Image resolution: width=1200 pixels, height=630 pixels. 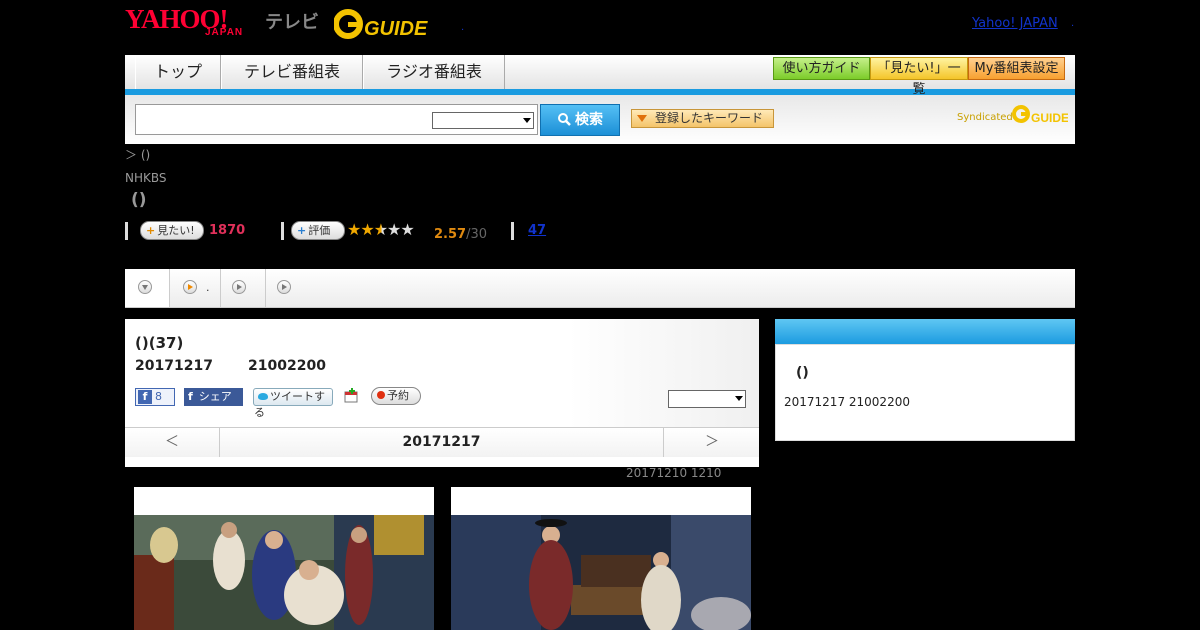 What do you see at coordinates (564, 119) in the screenshot?
I see `search-icon` at bounding box center [564, 119].